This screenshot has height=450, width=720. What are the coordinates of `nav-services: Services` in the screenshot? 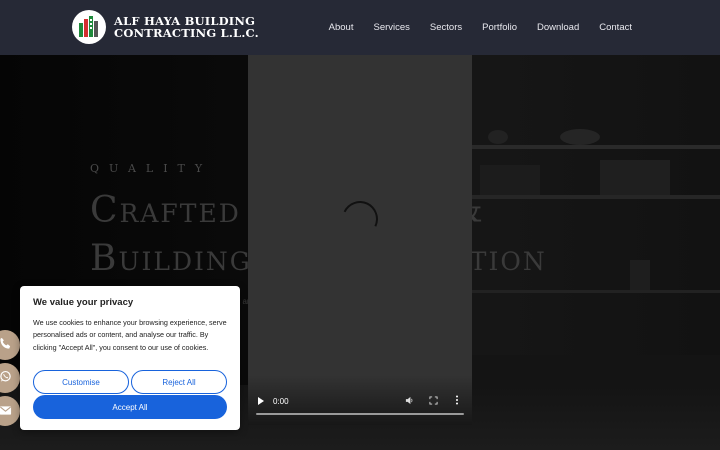 It's located at (391, 27).